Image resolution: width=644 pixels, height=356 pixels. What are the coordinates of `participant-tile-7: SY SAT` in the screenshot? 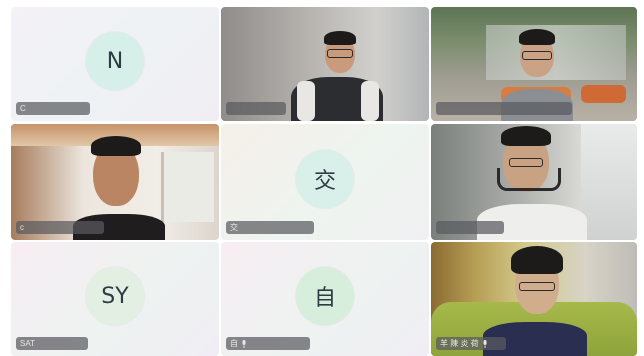 It's located at (115, 299).